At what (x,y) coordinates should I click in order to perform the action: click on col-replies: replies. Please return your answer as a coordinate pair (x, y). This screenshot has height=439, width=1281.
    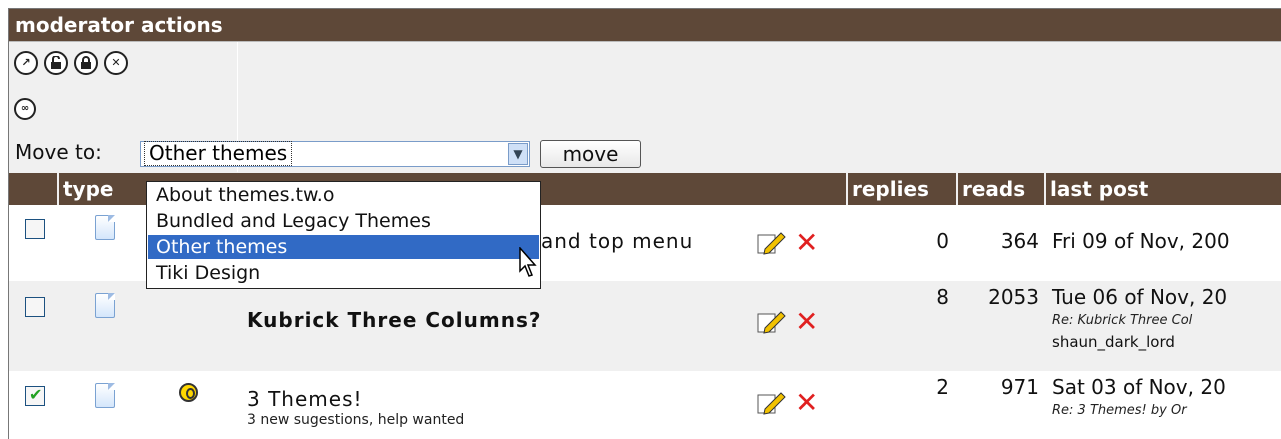
    Looking at the image, I should click on (901, 189).